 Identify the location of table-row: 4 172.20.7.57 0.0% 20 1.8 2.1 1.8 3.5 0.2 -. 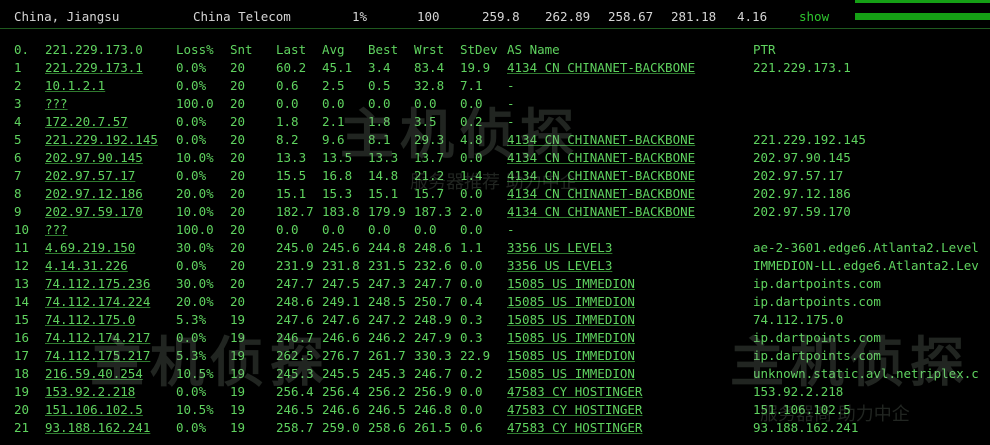
(495, 122).